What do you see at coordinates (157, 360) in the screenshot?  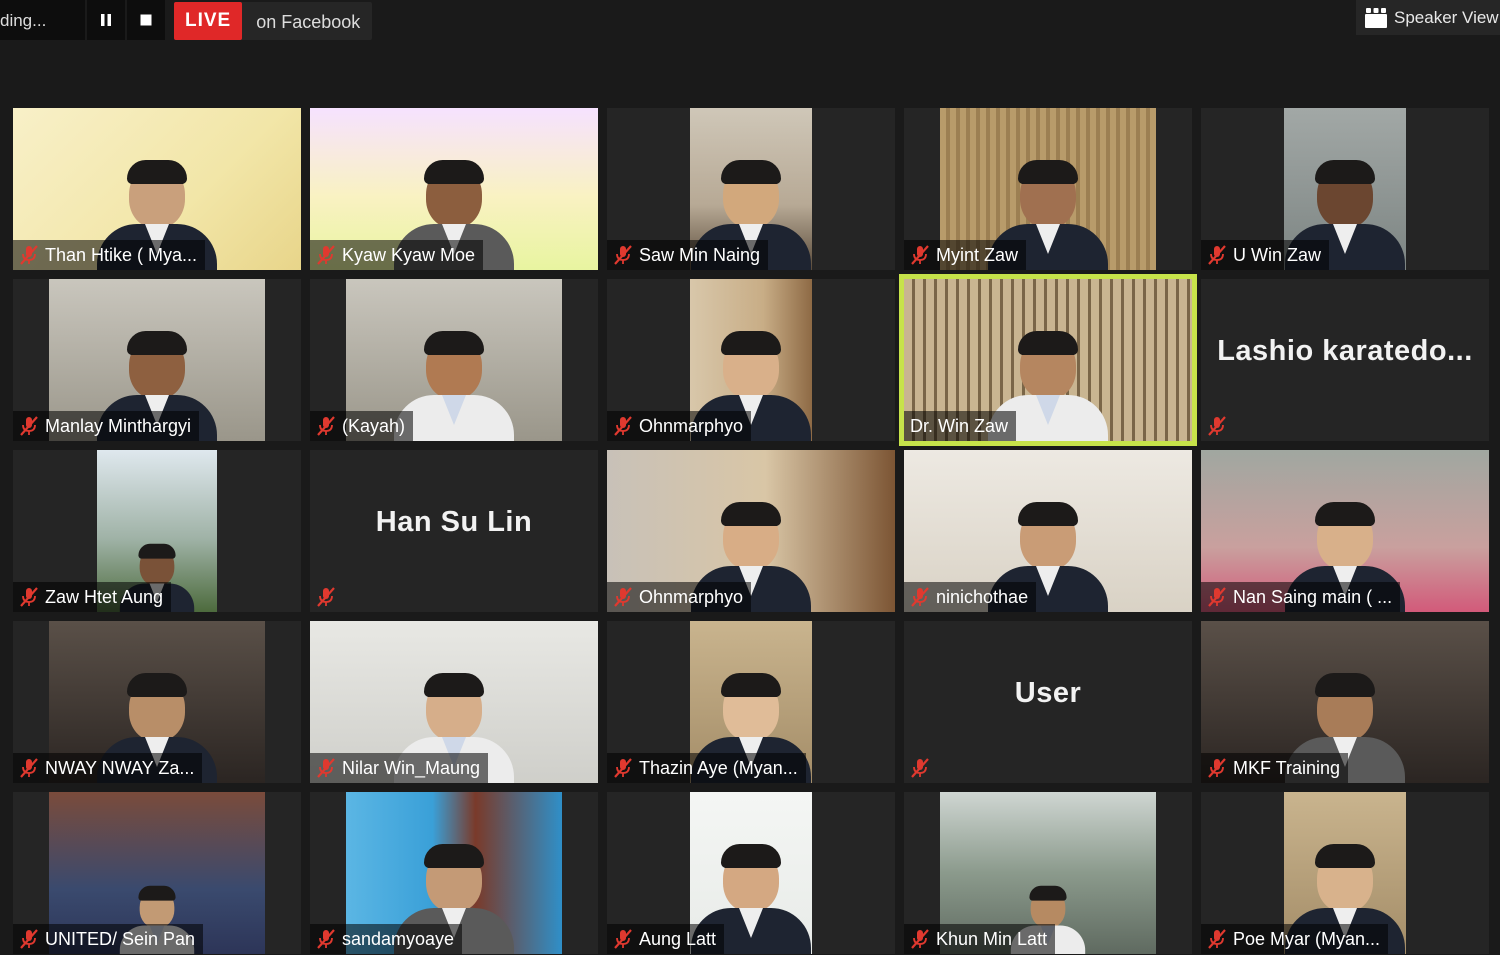 I see `participant-tile: Manlay Minthargyi` at bounding box center [157, 360].